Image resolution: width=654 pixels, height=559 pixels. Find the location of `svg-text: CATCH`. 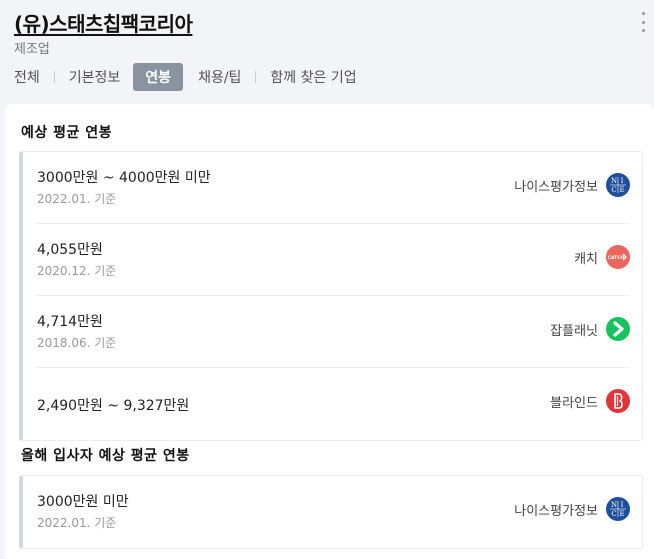

svg-text: CATCH is located at coordinates (616, 258).